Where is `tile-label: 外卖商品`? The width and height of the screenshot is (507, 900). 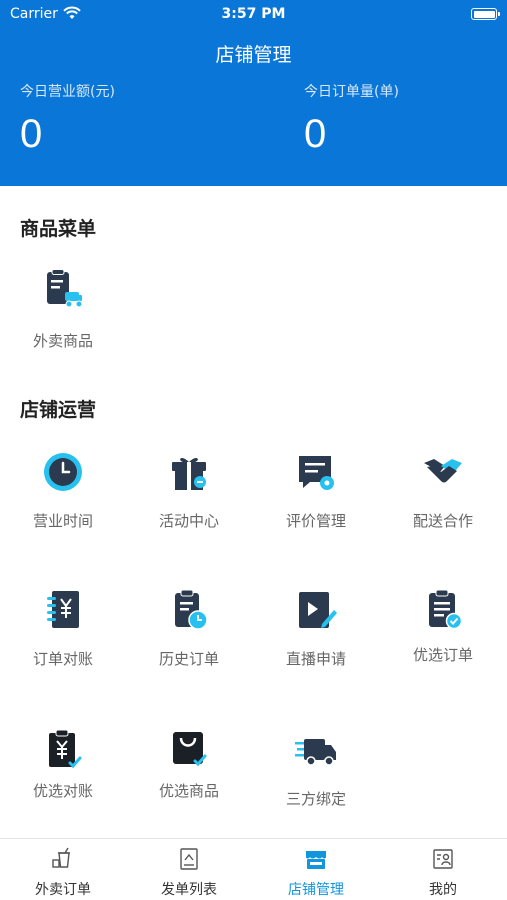
tile-label: 外卖商品 is located at coordinates (62, 341).